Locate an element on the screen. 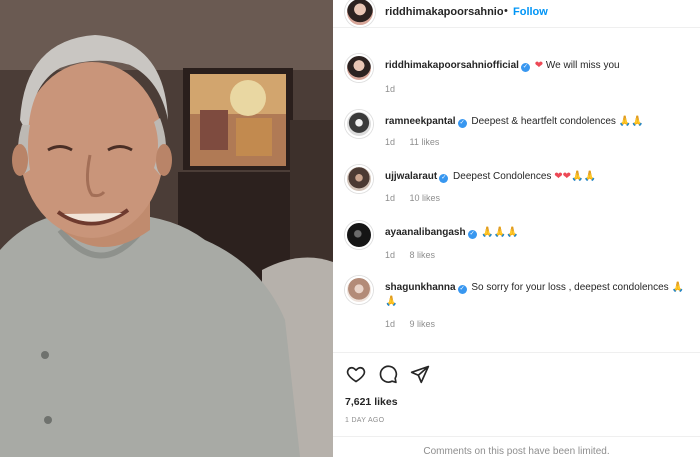 The height and width of the screenshot is (457, 700). speech-bubble-icon is located at coordinates (388, 374).